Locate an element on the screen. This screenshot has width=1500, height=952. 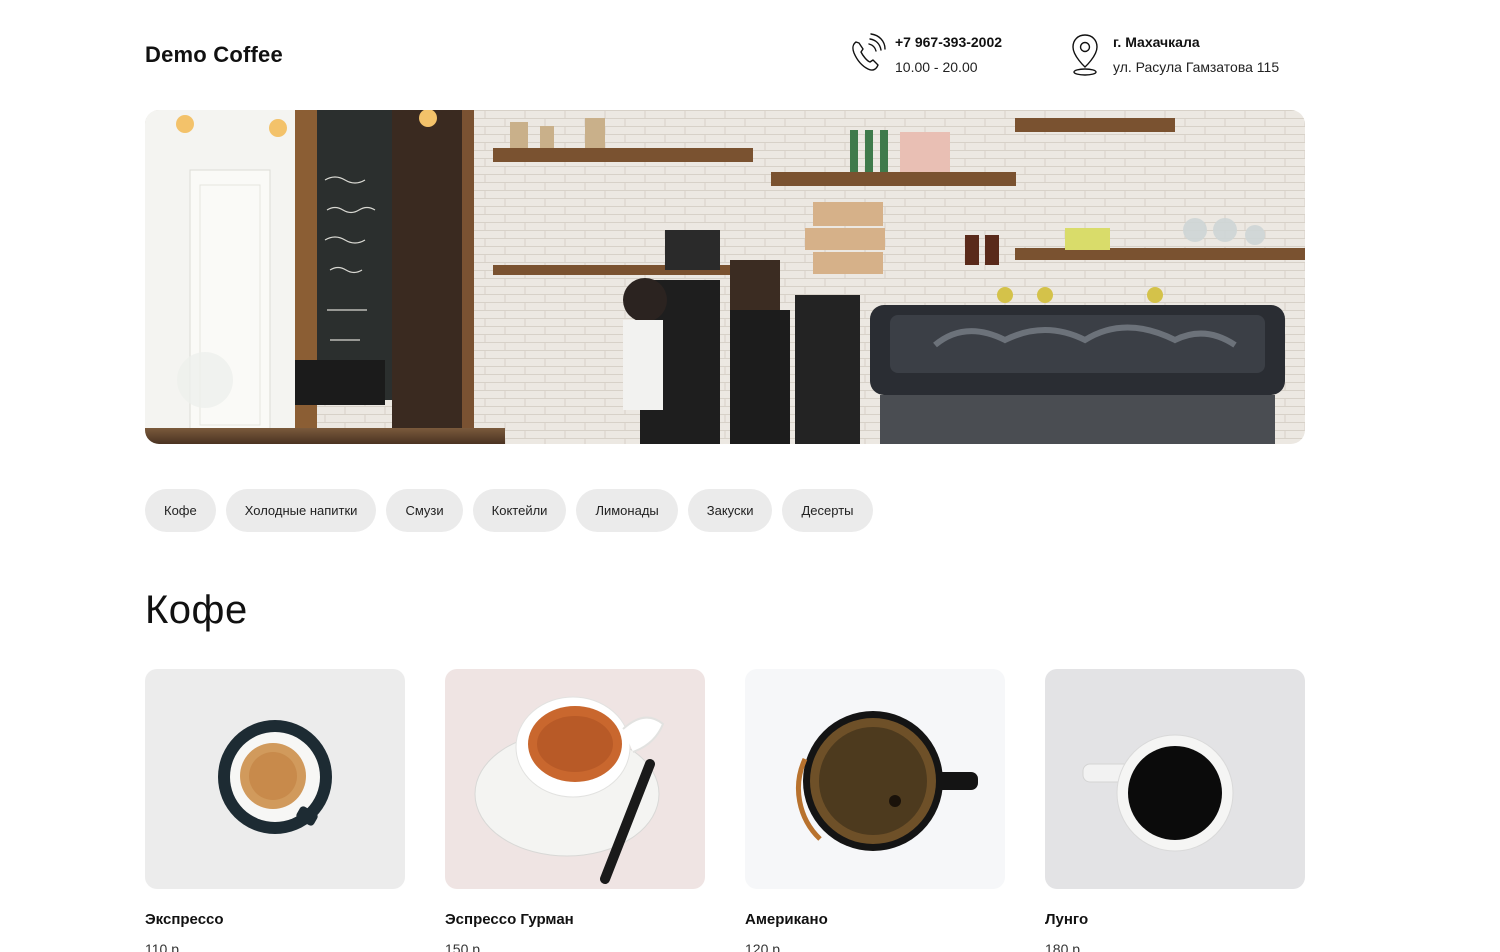
category-snacks: Закуски is located at coordinates (730, 510).